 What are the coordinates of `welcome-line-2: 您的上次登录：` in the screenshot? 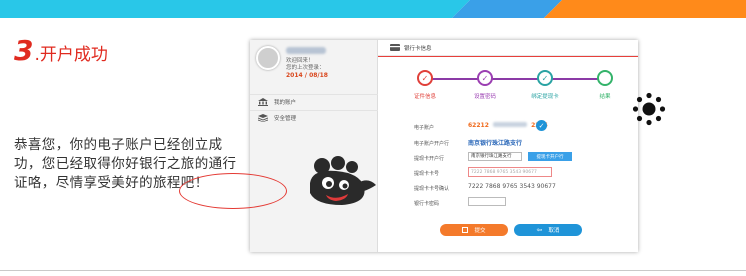 It's located at (305, 68).